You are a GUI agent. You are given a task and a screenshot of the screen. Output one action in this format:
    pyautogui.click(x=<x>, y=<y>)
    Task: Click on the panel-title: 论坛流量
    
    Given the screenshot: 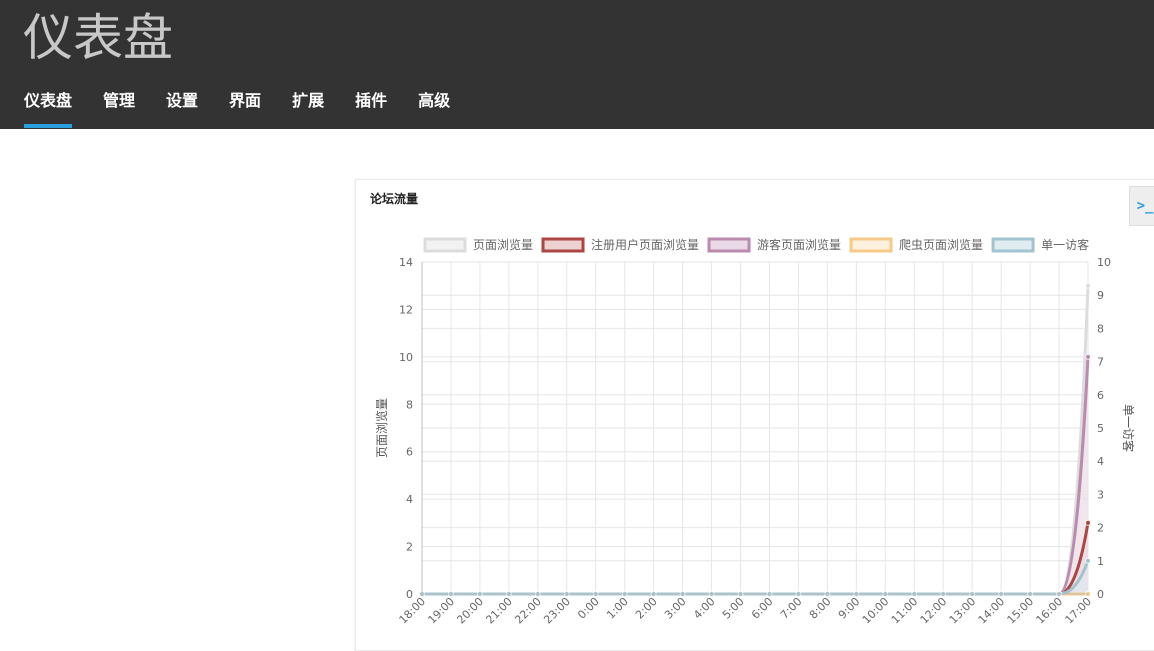 What is the action you would take?
    pyautogui.click(x=394, y=199)
    